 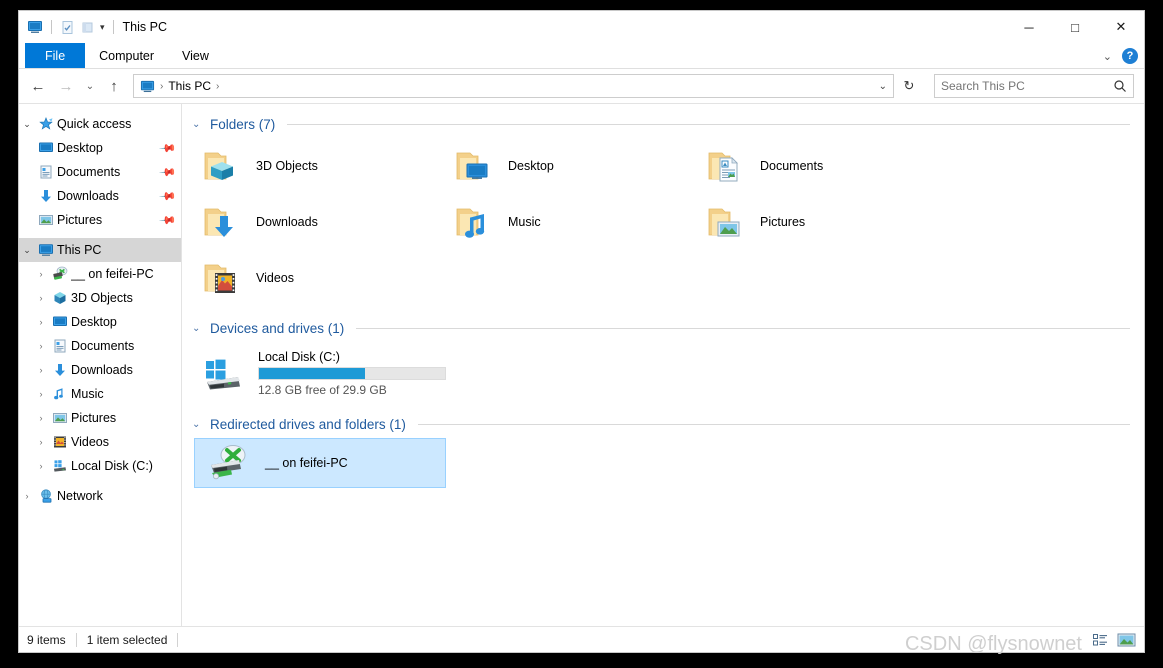 What do you see at coordinates (100, 196) in the screenshot?
I see `sidebar-item-downloads-qa: Downloads 📌` at bounding box center [100, 196].